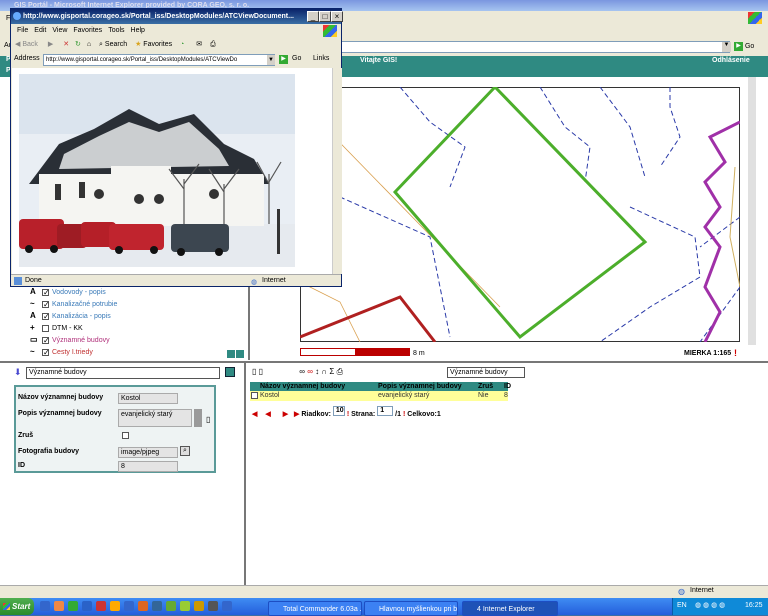 The height and width of the screenshot is (616, 768). Describe the element at coordinates (138, 44) in the screenshot. I see `favorites-icon: ★` at that location.